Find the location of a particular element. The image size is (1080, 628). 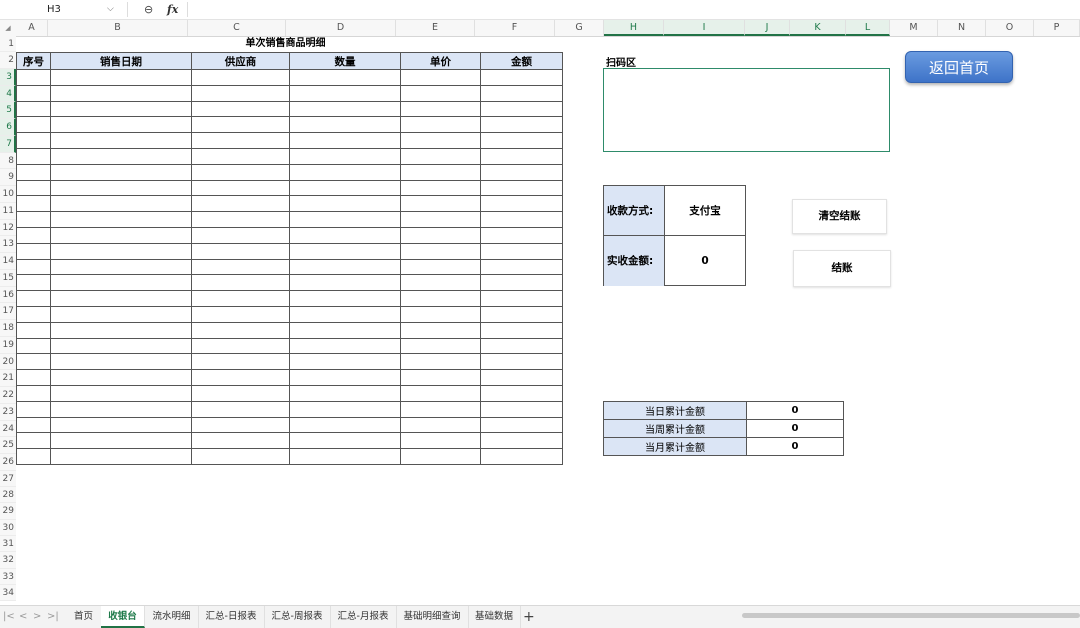

row-header-10: 10 is located at coordinates (8, 194).